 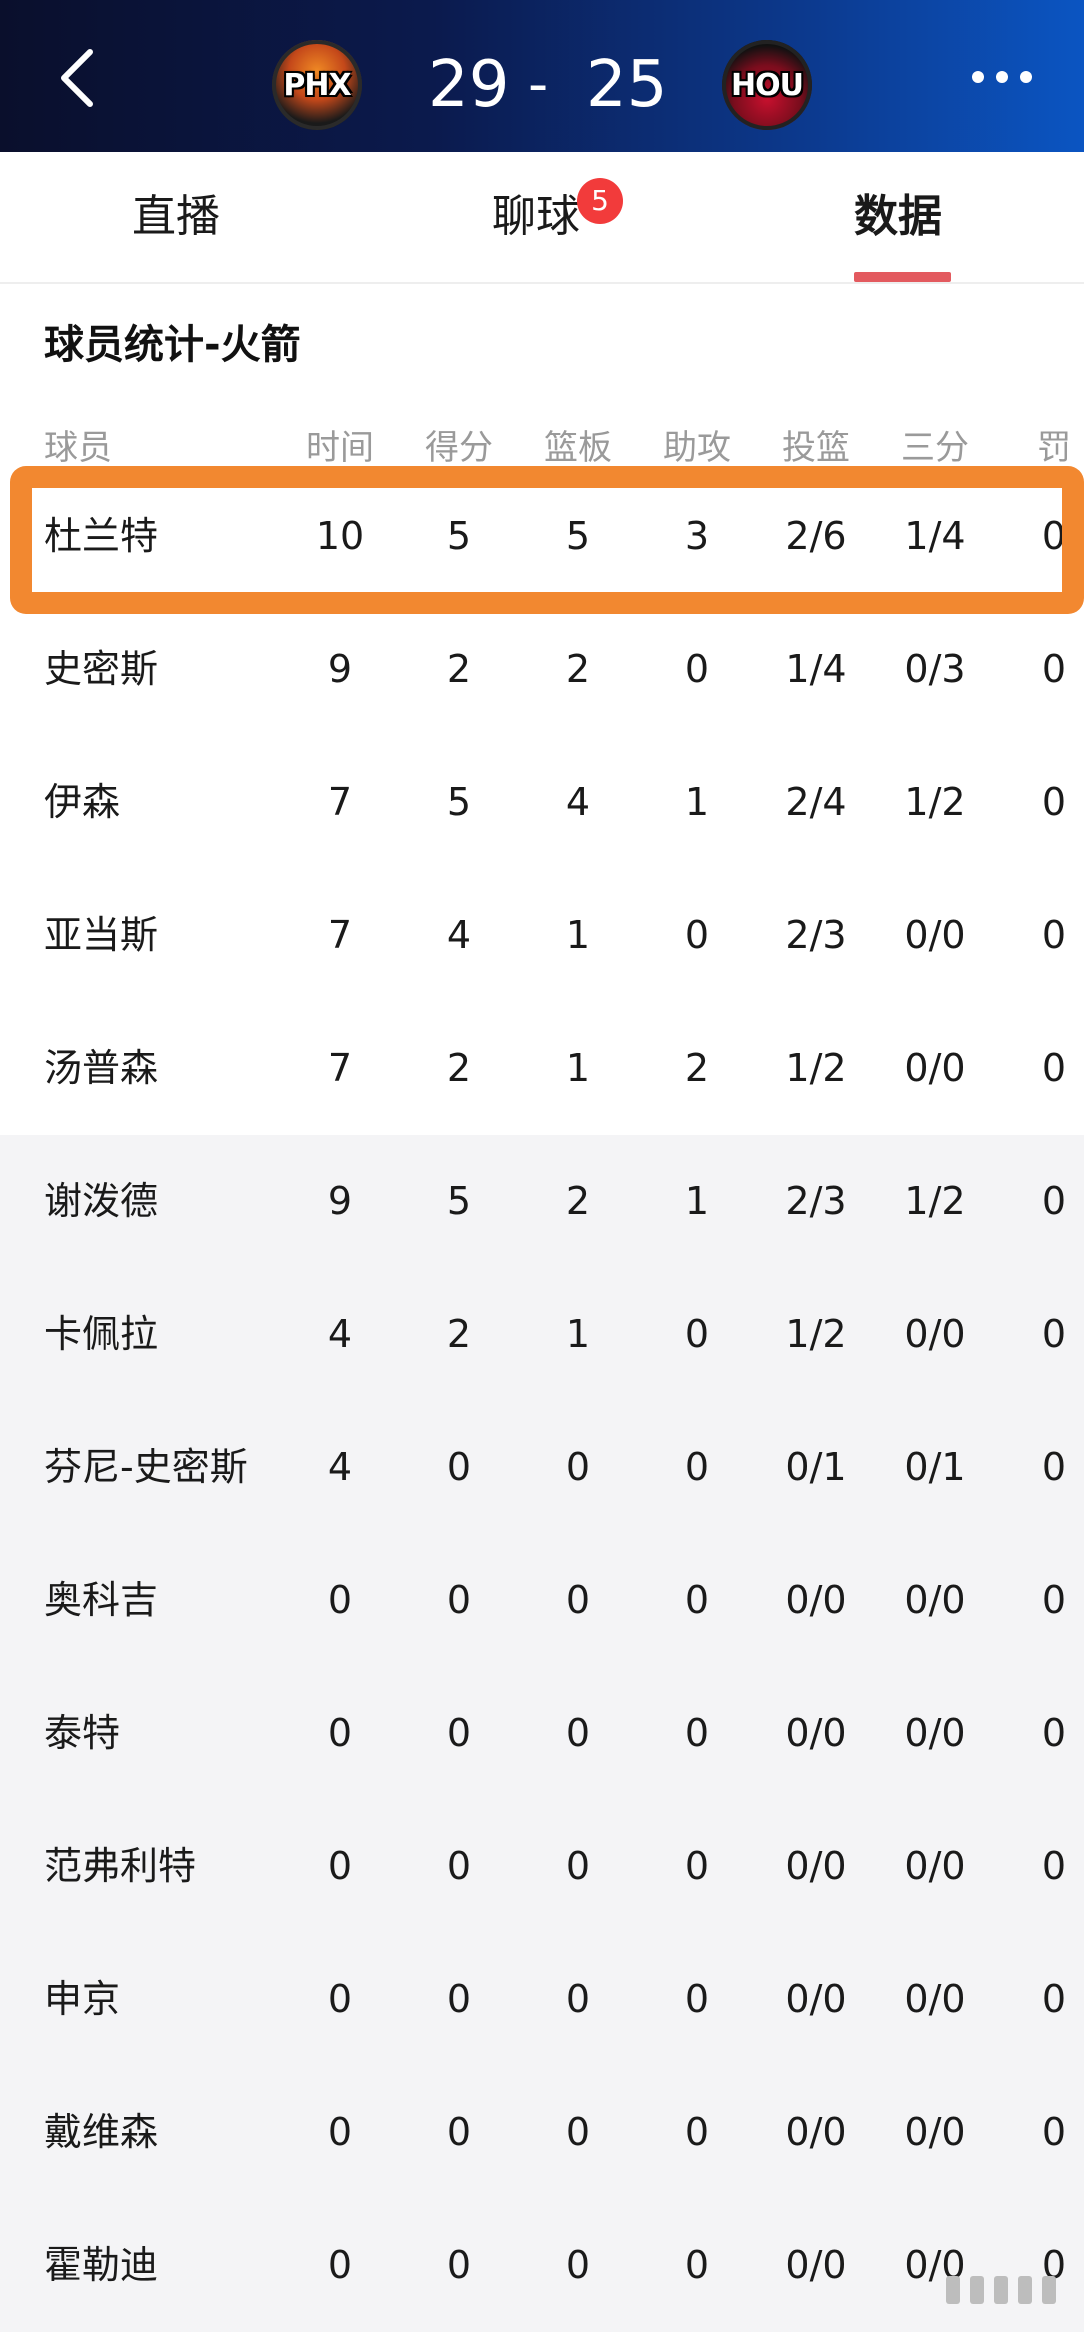 I want to click on watermark, so click(x=1001, y=2290).